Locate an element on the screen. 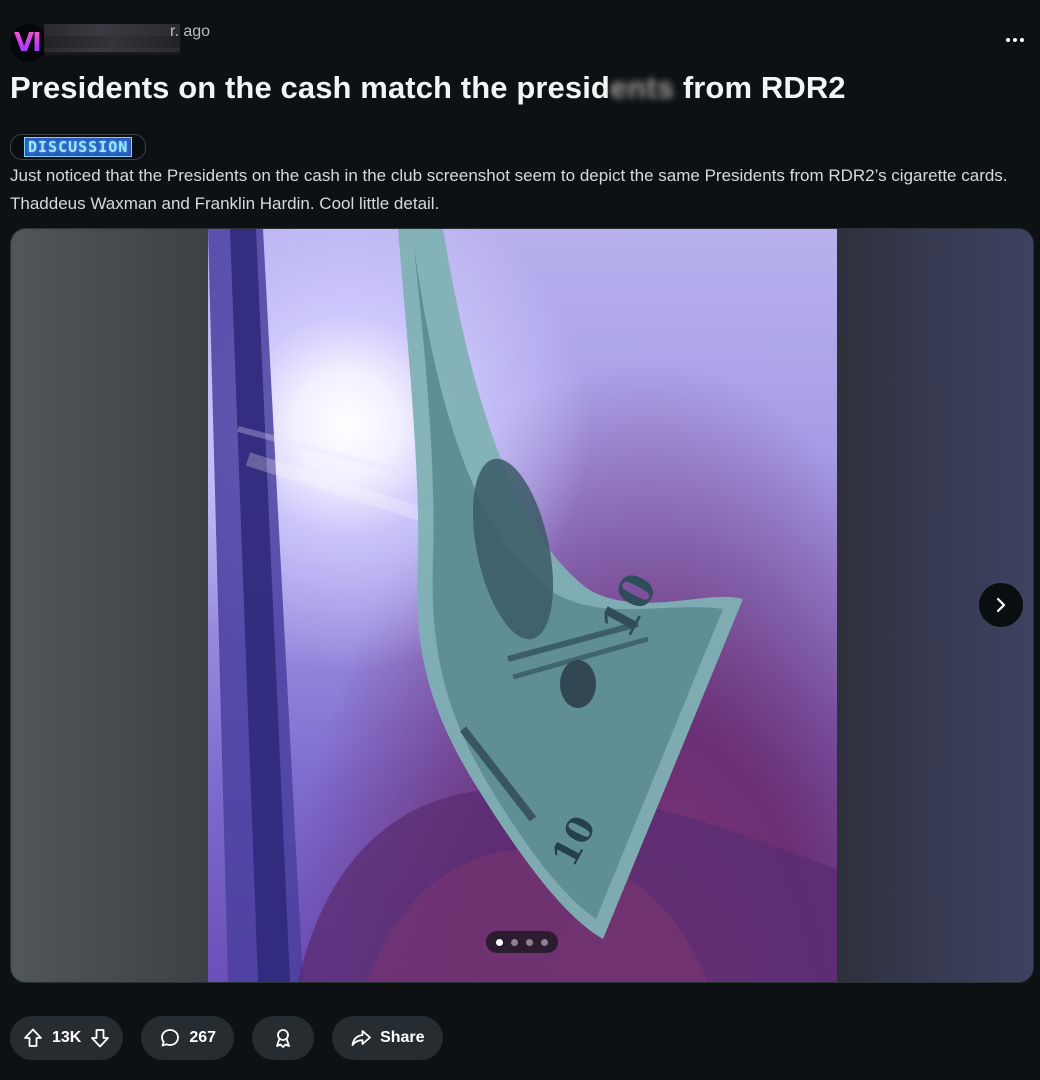 This screenshot has height=1080, width=1040. more-dots-icon is located at coordinates (1008, 40).